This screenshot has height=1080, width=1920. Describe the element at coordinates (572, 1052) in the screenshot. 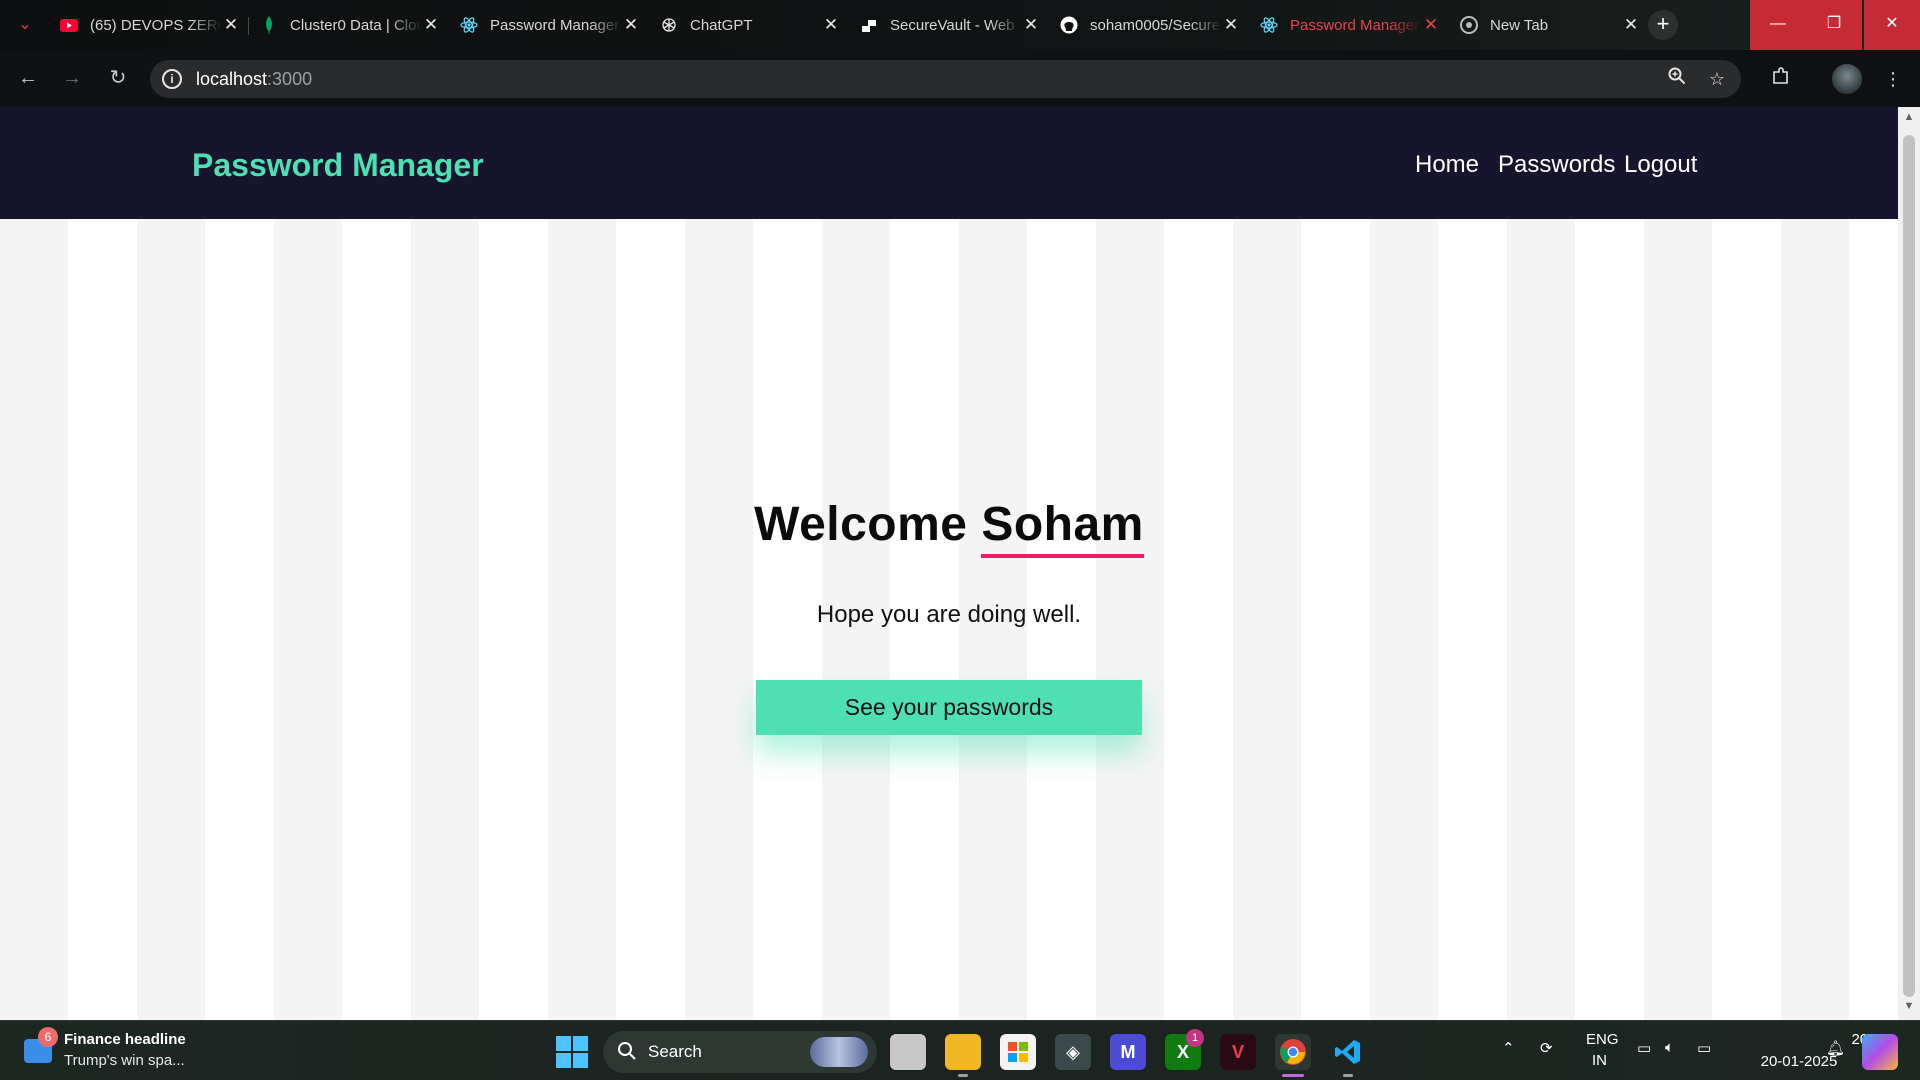

I see `start-button-icon` at that location.